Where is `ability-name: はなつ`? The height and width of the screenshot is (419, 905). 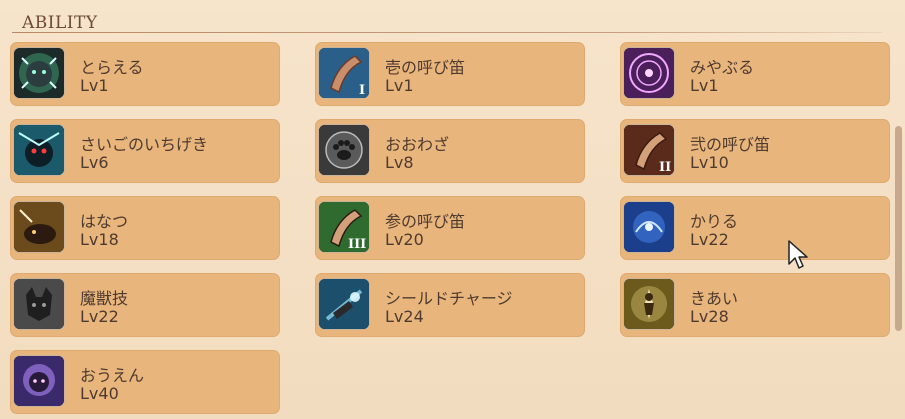
ability-name: はなつ is located at coordinates (104, 221).